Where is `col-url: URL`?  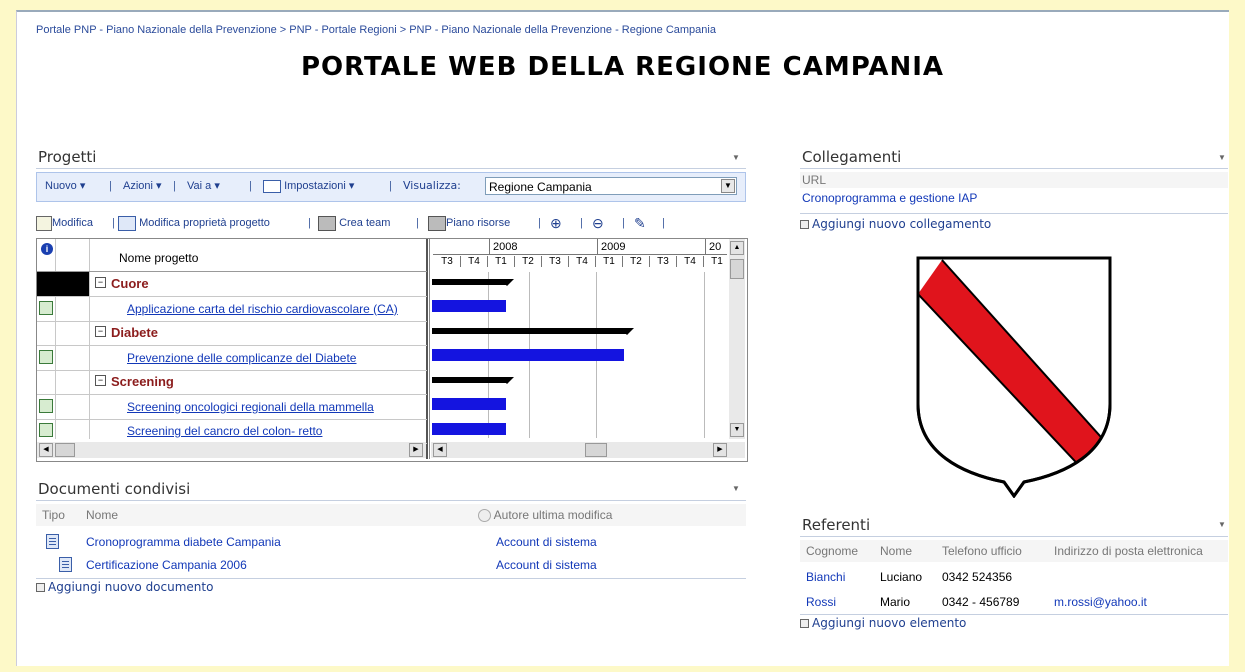
col-url: URL is located at coordinates (814, 180).